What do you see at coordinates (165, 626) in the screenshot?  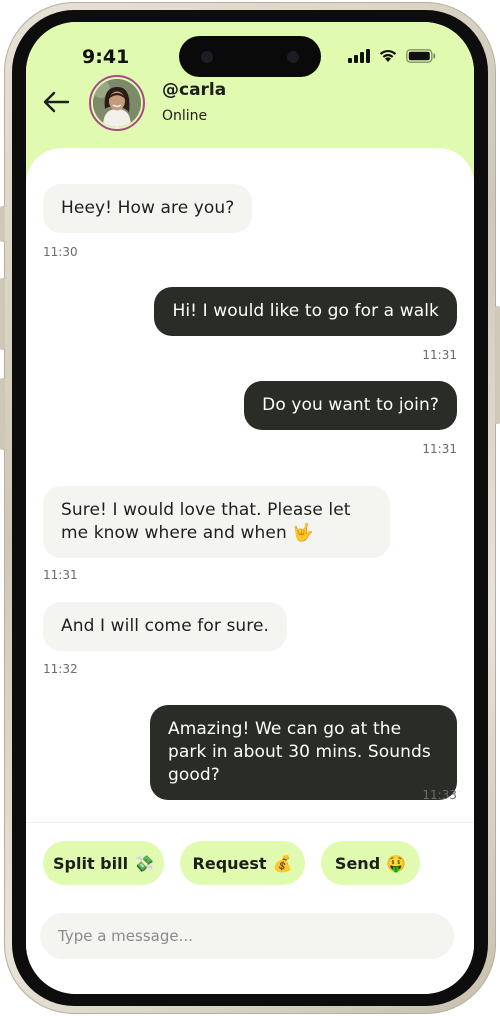 I see `message-bubble: And I will come for sure.` at bounding box center [165, 626].